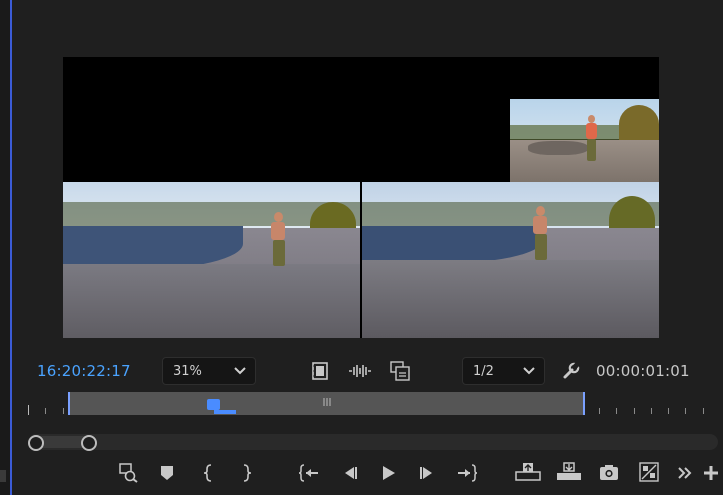 The image size is (723, 495). Describe the element at coordinates (571, 371) in the screenshot. I see `wrench-icon` at that location.